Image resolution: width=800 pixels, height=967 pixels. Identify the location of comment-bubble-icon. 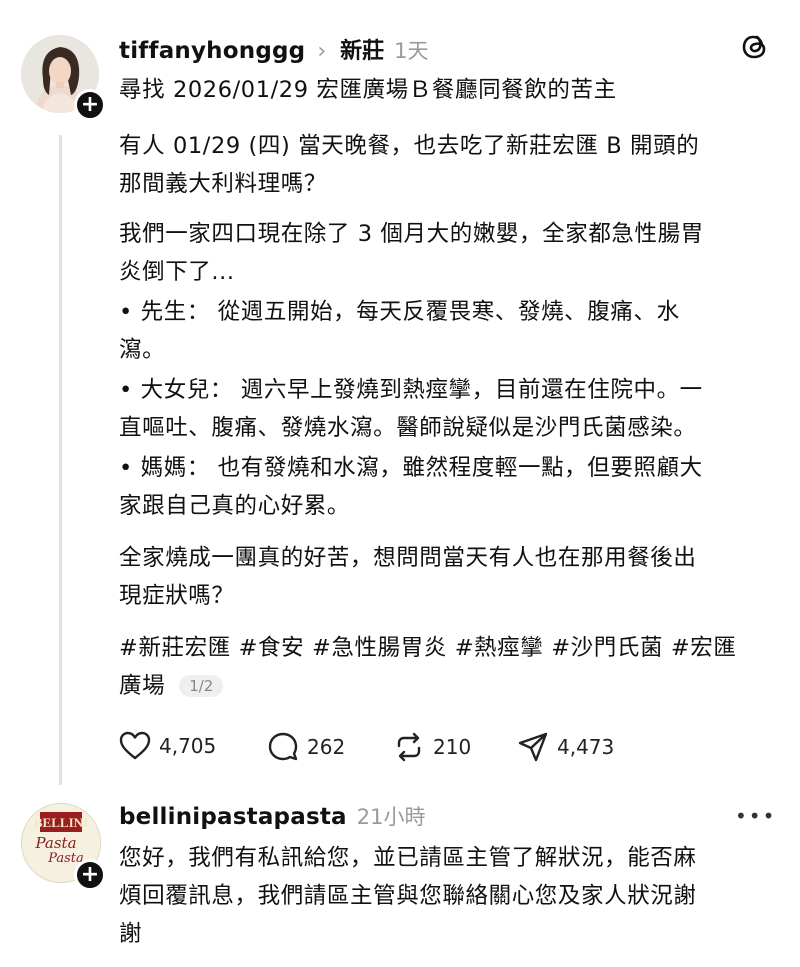
(283, 746).